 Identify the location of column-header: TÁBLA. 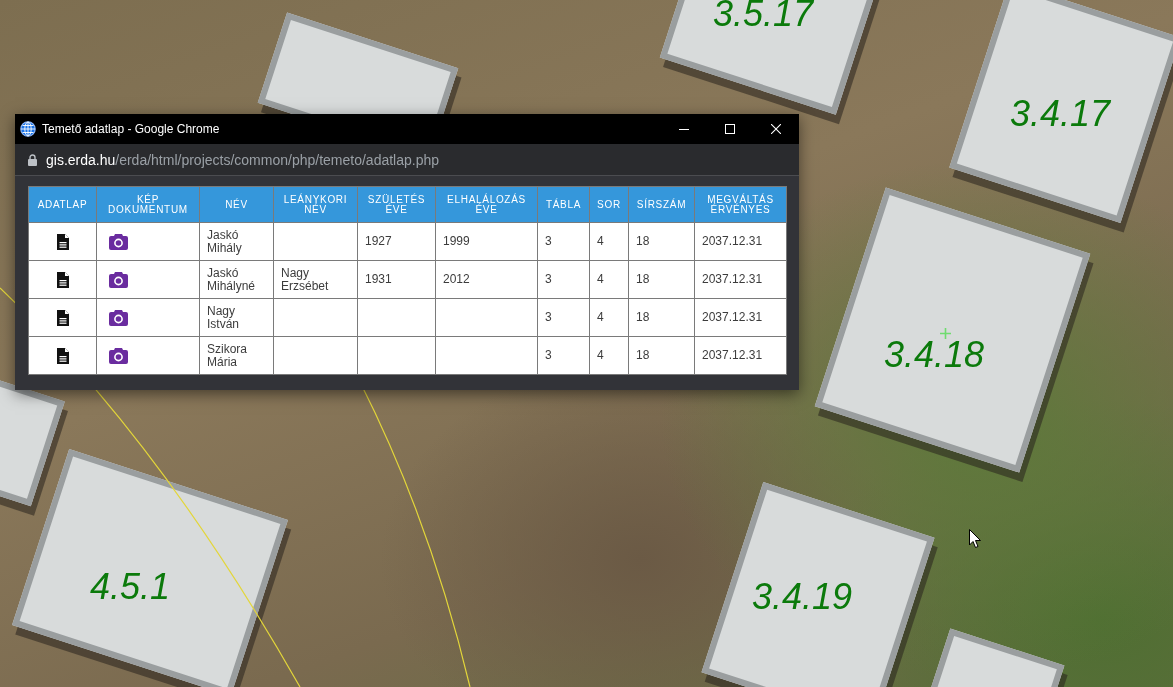
(563, 204).